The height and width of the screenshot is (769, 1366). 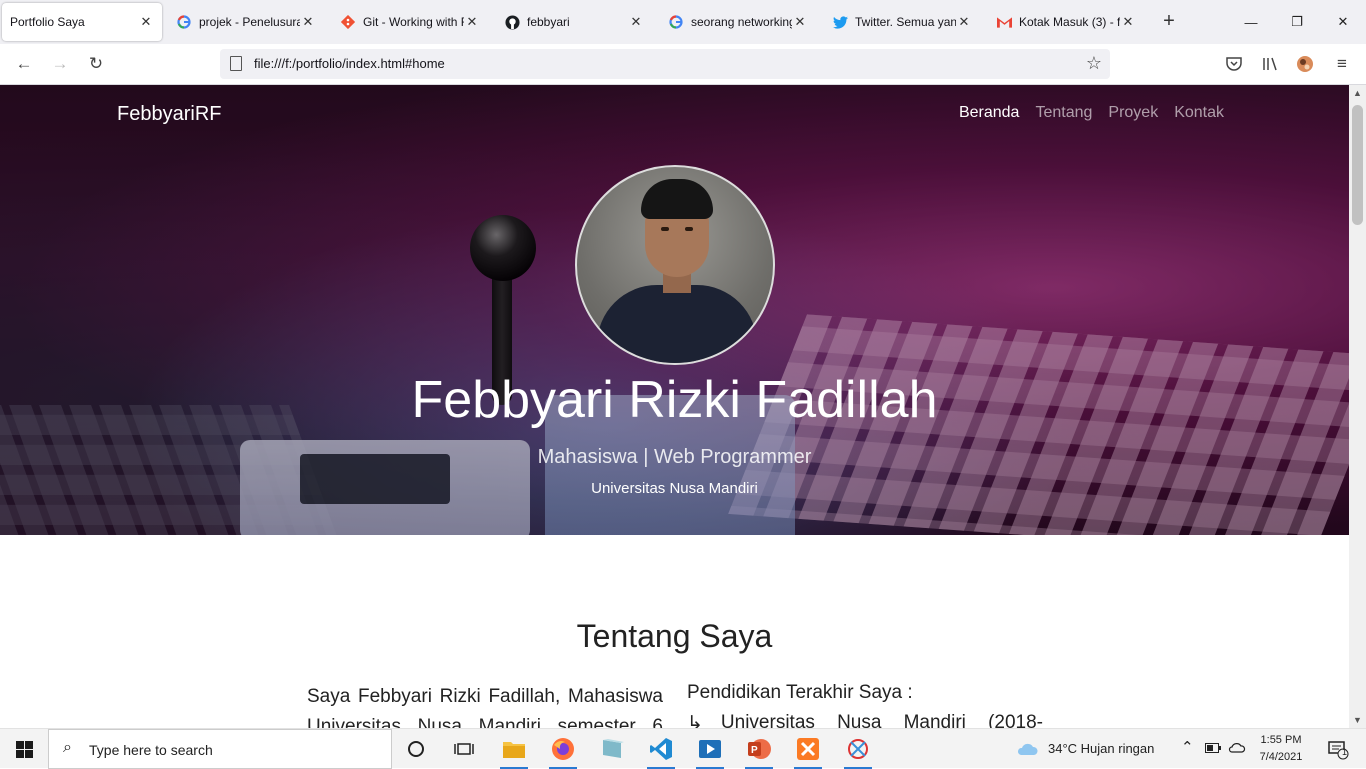 I want to click on new-tab-button: +, so click(x=1169, y=22).